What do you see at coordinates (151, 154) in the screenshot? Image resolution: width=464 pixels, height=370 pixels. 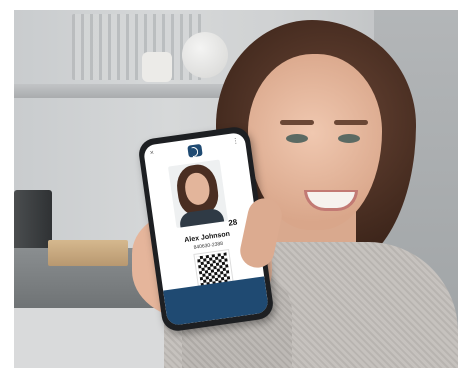 I see `close-icon: ×` at bounding box center [151, 154].